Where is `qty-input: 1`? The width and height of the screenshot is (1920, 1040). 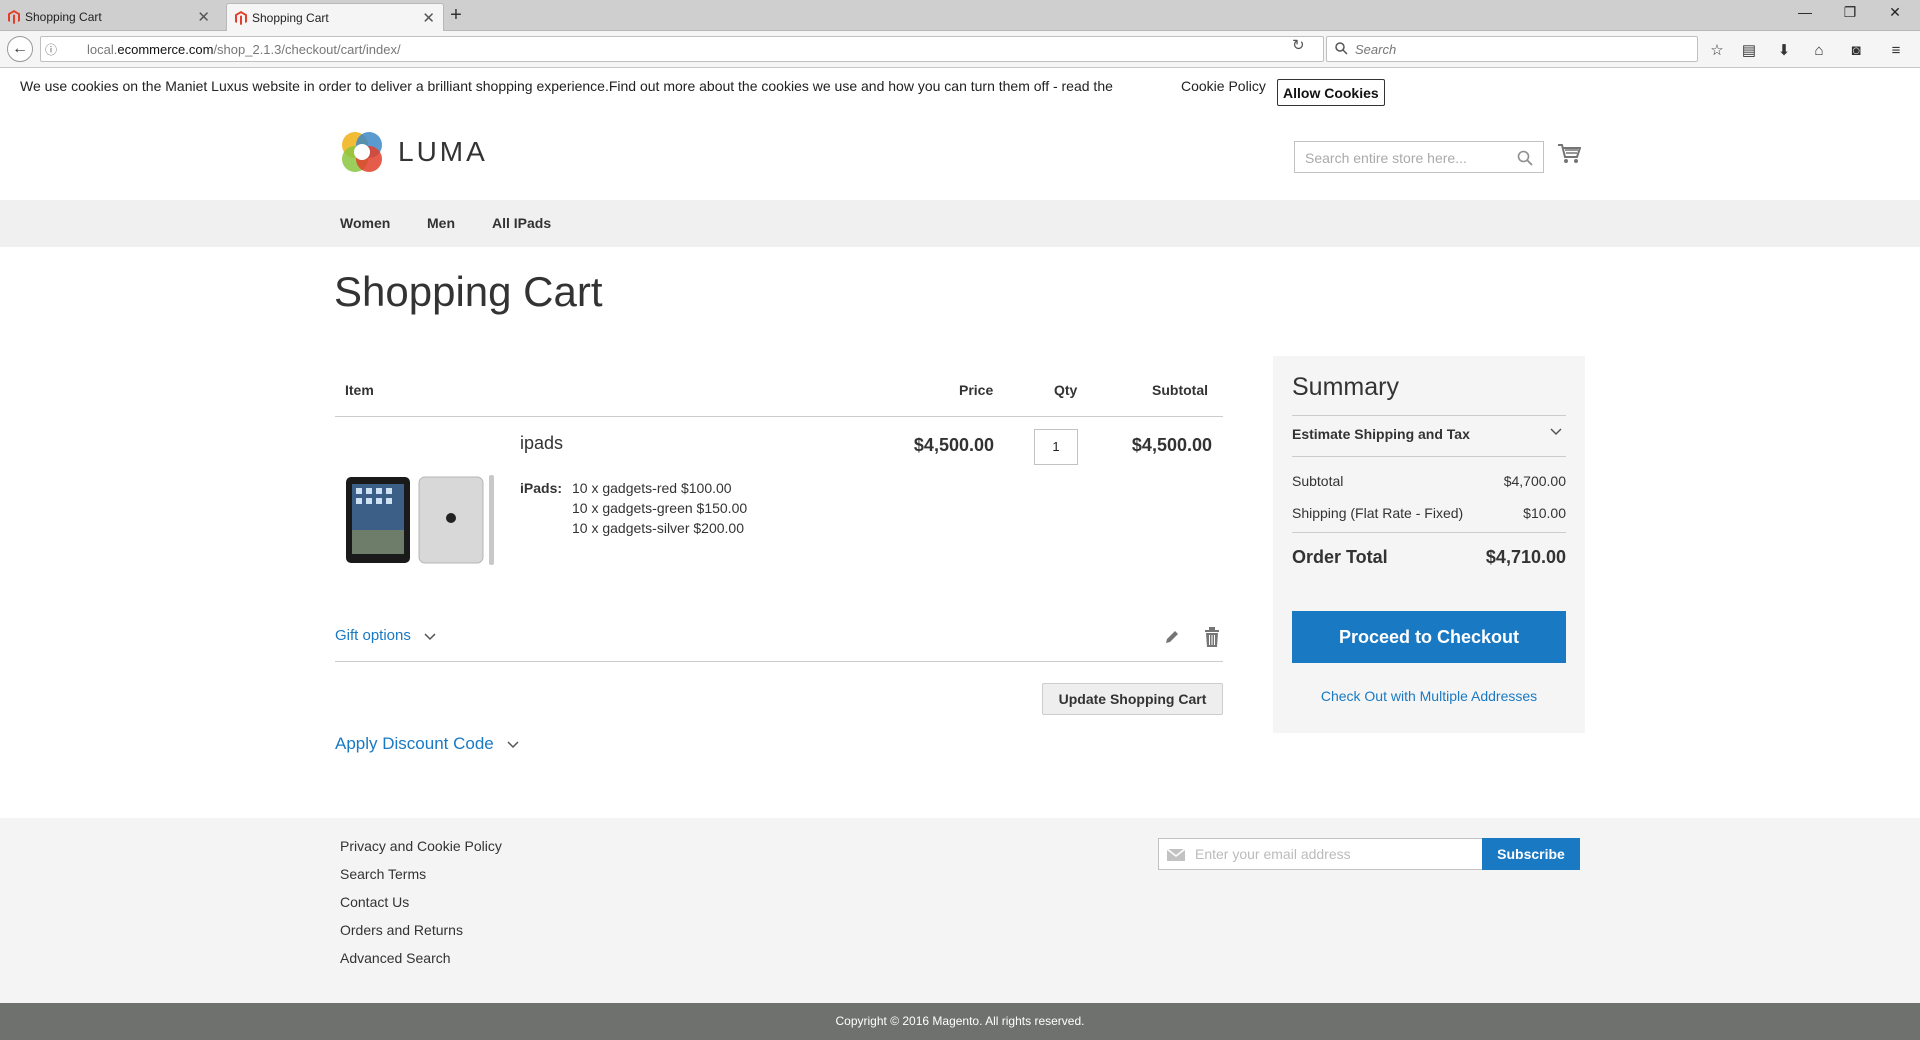
qty-input: 1 is located at coordinates (1056, 447).